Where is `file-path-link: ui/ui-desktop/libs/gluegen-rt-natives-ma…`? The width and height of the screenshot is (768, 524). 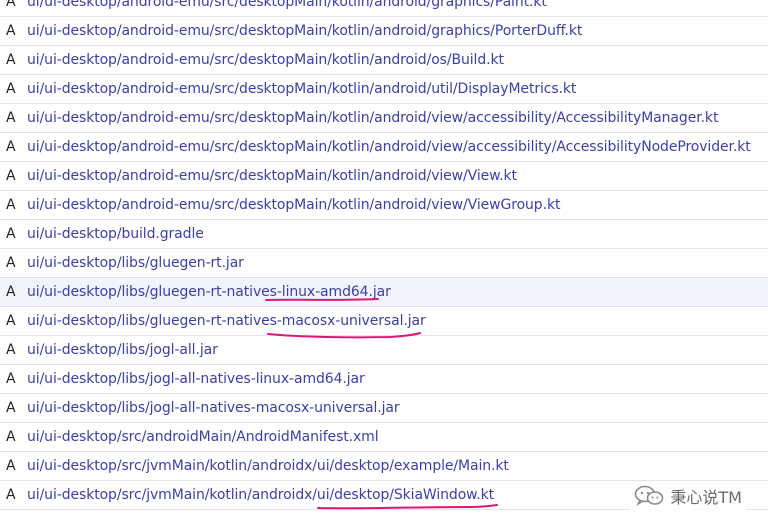
file-path-link: ui/ui-desktop/libs/gluegen-rt-natives-ma… is located at coordinates (226, 321).